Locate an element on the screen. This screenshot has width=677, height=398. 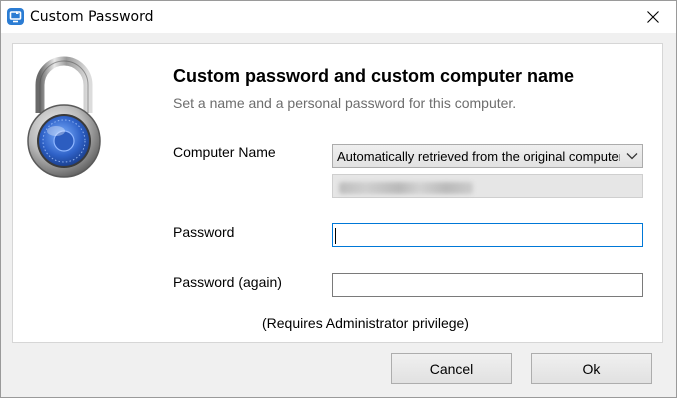
text-caret is located at coordinates (335, 236).